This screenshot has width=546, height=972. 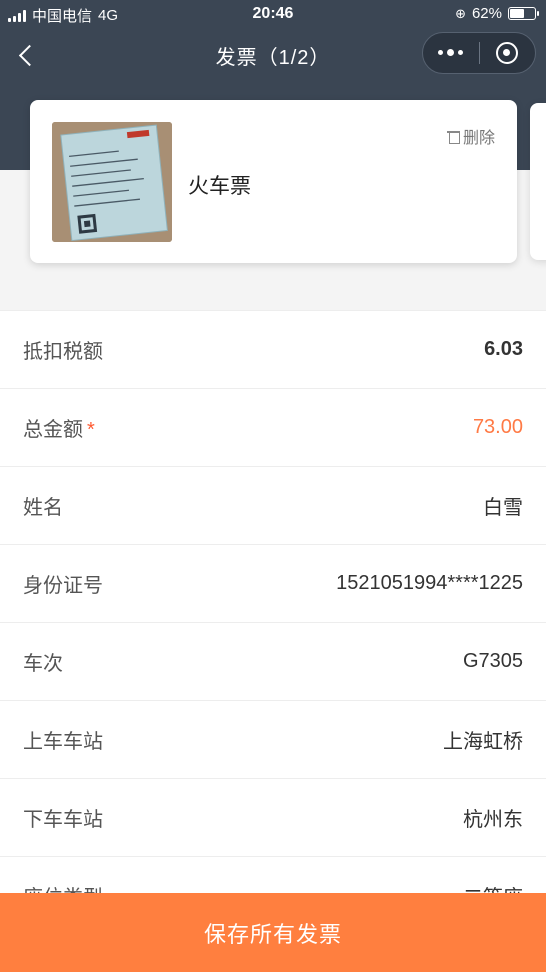 I want to click on more-button, so click(x=451, y=52).